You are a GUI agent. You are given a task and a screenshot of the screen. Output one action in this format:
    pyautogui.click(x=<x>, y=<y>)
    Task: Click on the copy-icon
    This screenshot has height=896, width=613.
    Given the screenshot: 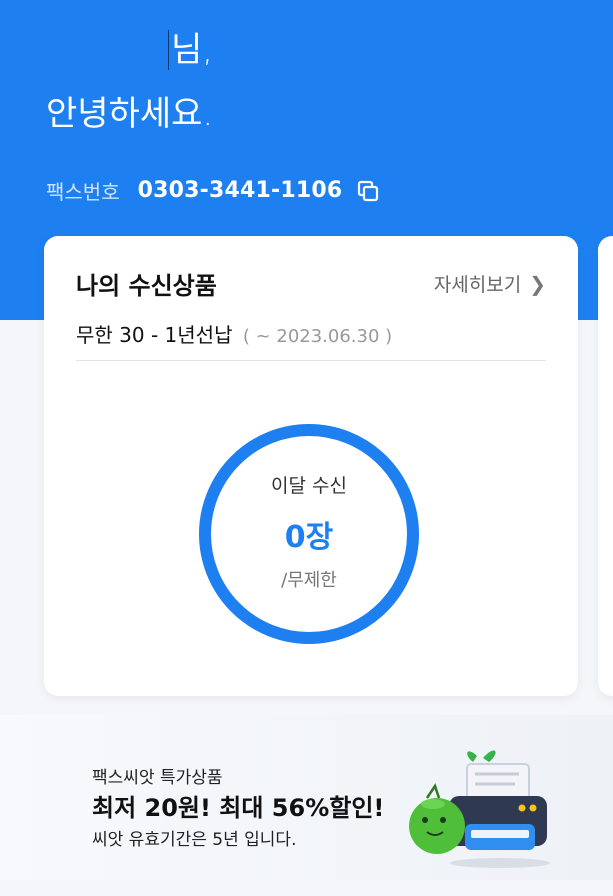 What is the action you would take?
    pyautogui.click(x=368, y=191)
    